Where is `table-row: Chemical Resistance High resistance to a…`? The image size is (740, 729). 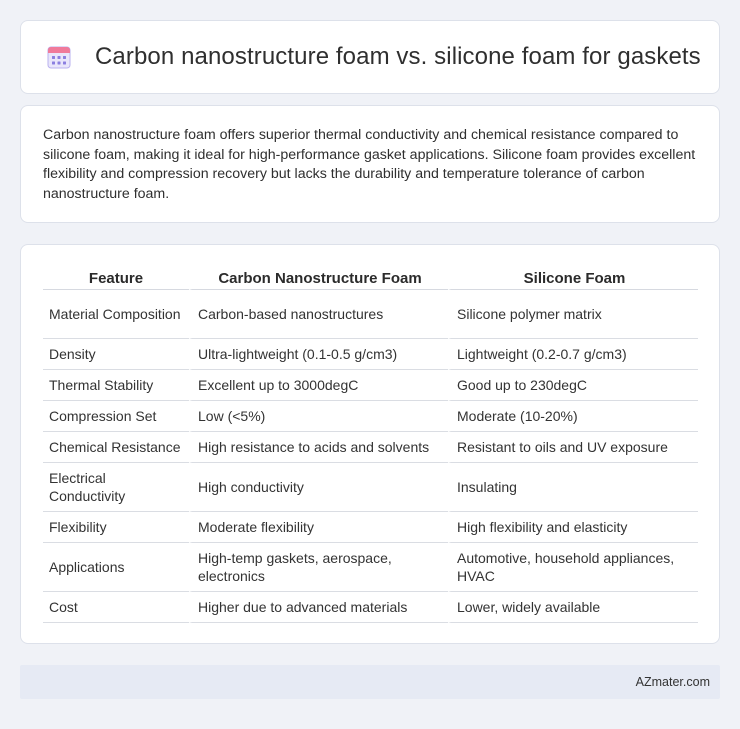 table-row: Chemical Resistance High resistance to a… is located at coordinates (370, 447).